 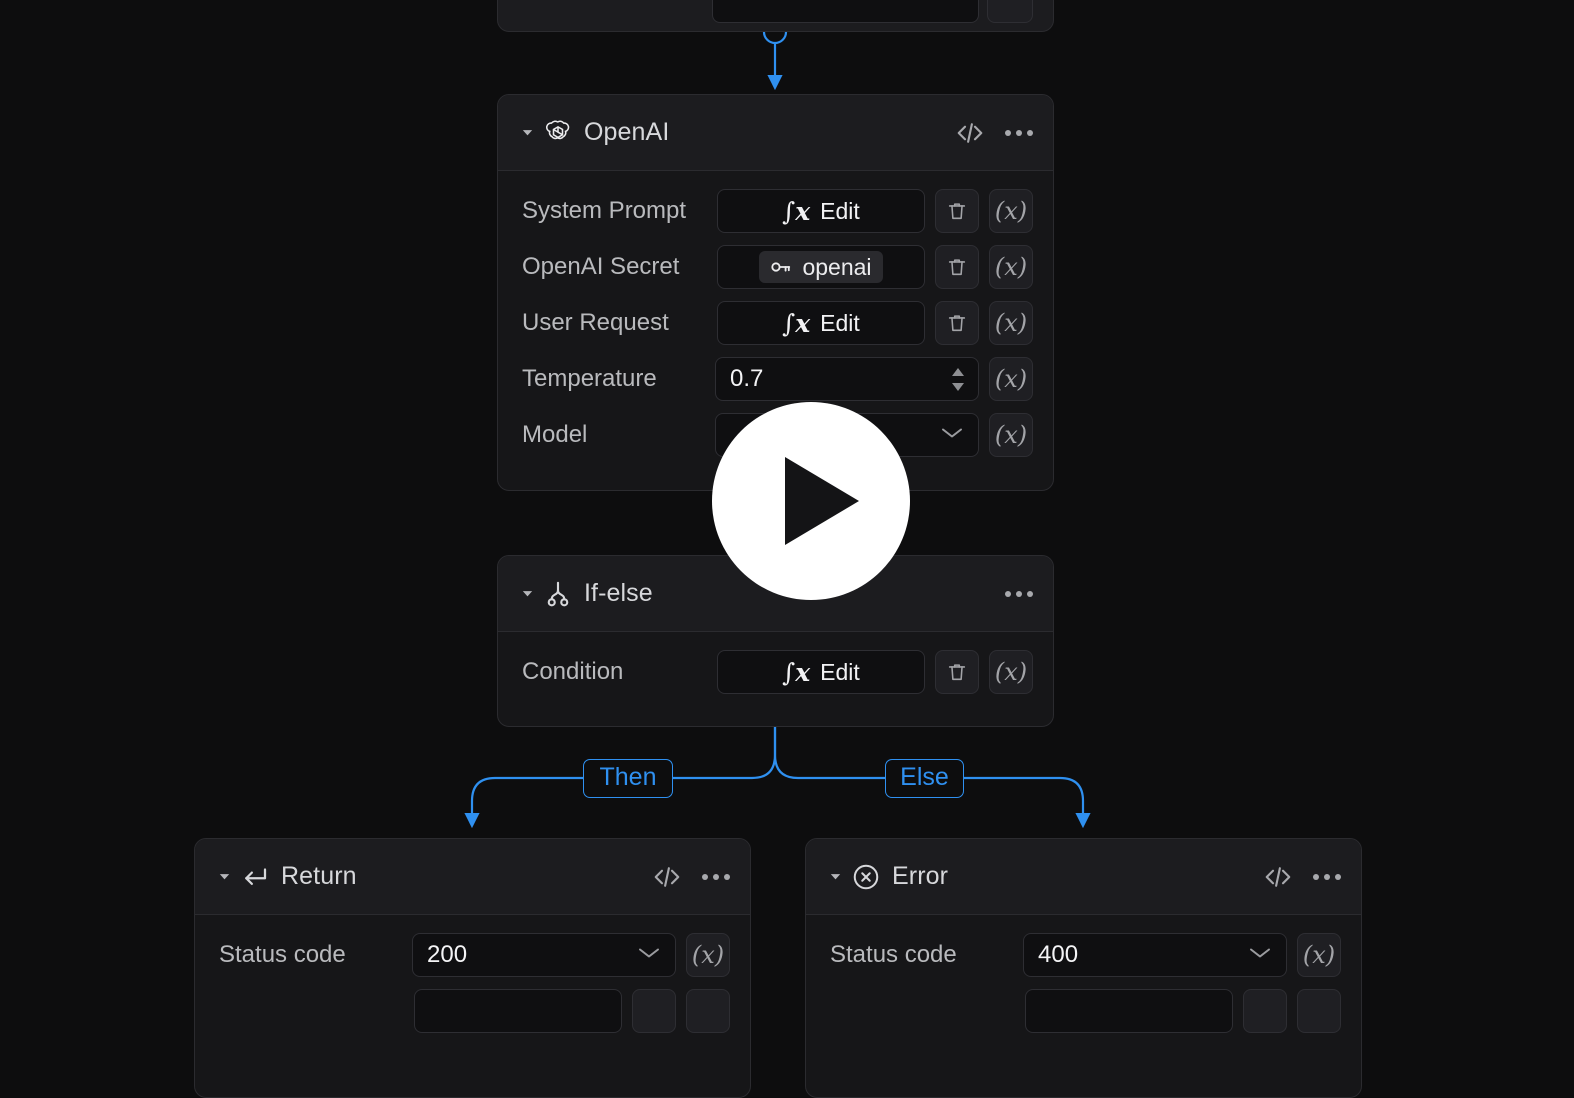 I want to click on field-label: User Request, so click(x=595, y=322).